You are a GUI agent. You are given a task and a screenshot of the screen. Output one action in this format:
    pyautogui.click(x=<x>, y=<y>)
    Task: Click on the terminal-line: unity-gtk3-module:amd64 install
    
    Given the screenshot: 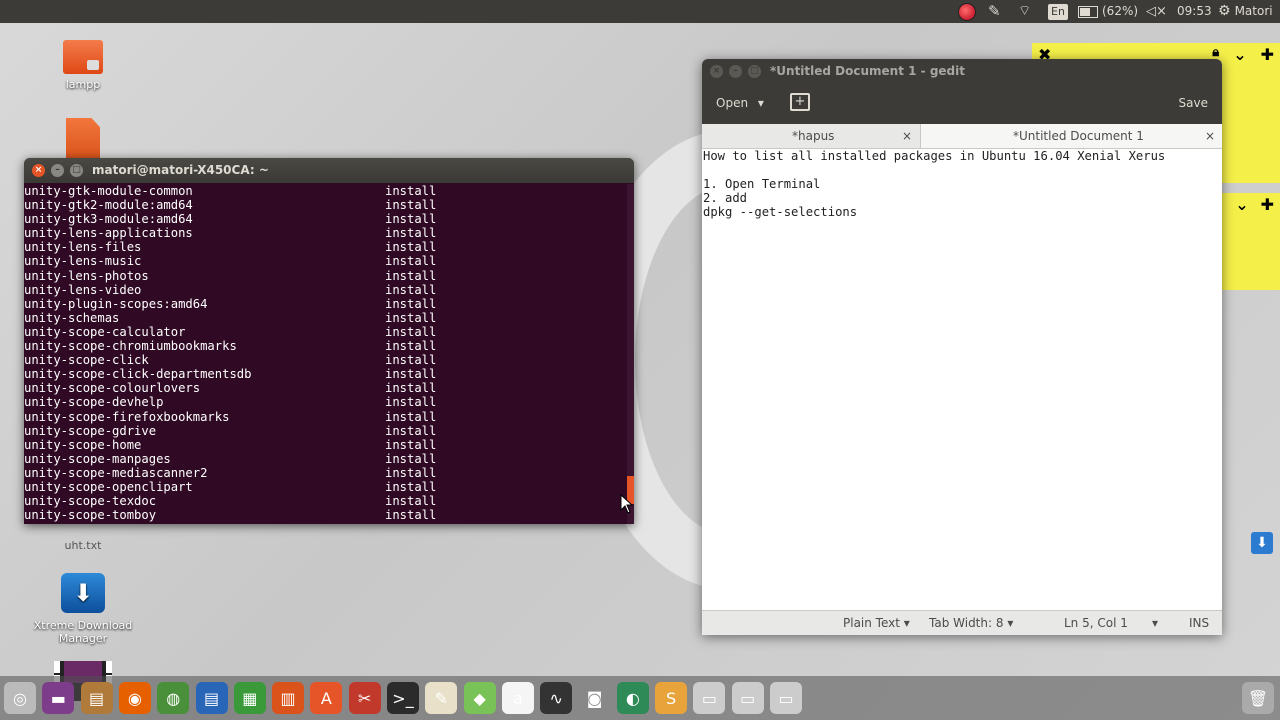 What is the action you would take?
    pyautogui.click(x=325, y=219)
    